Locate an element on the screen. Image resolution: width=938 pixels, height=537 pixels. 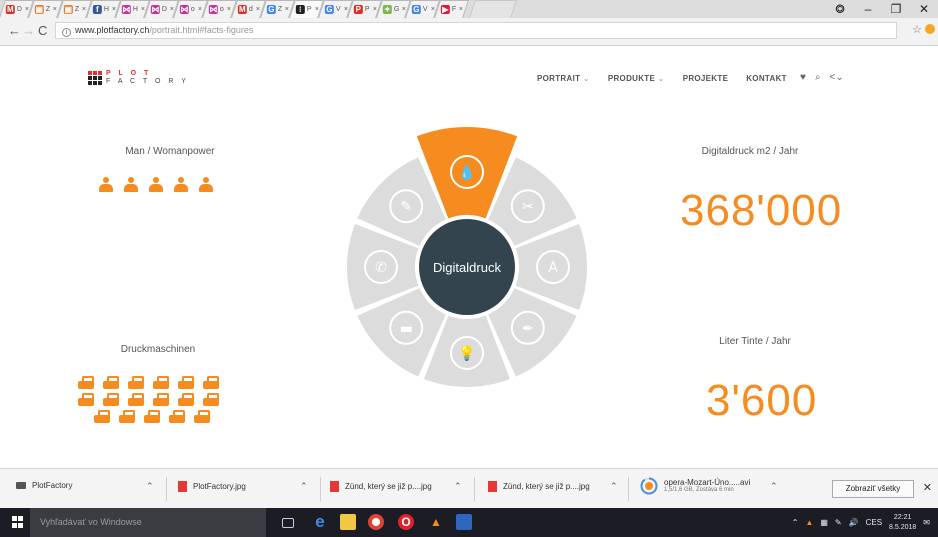
pen-nib-icon: ✒ is located at coordinates (528, 329).